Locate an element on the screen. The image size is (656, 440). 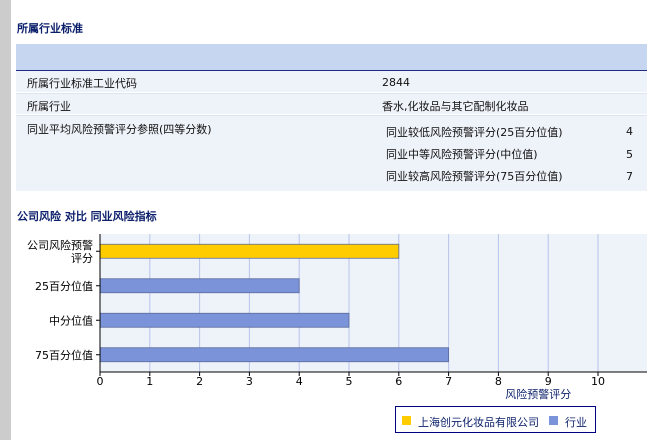
y-category-label: 25百分位值 is located at coordinates (64, 286).